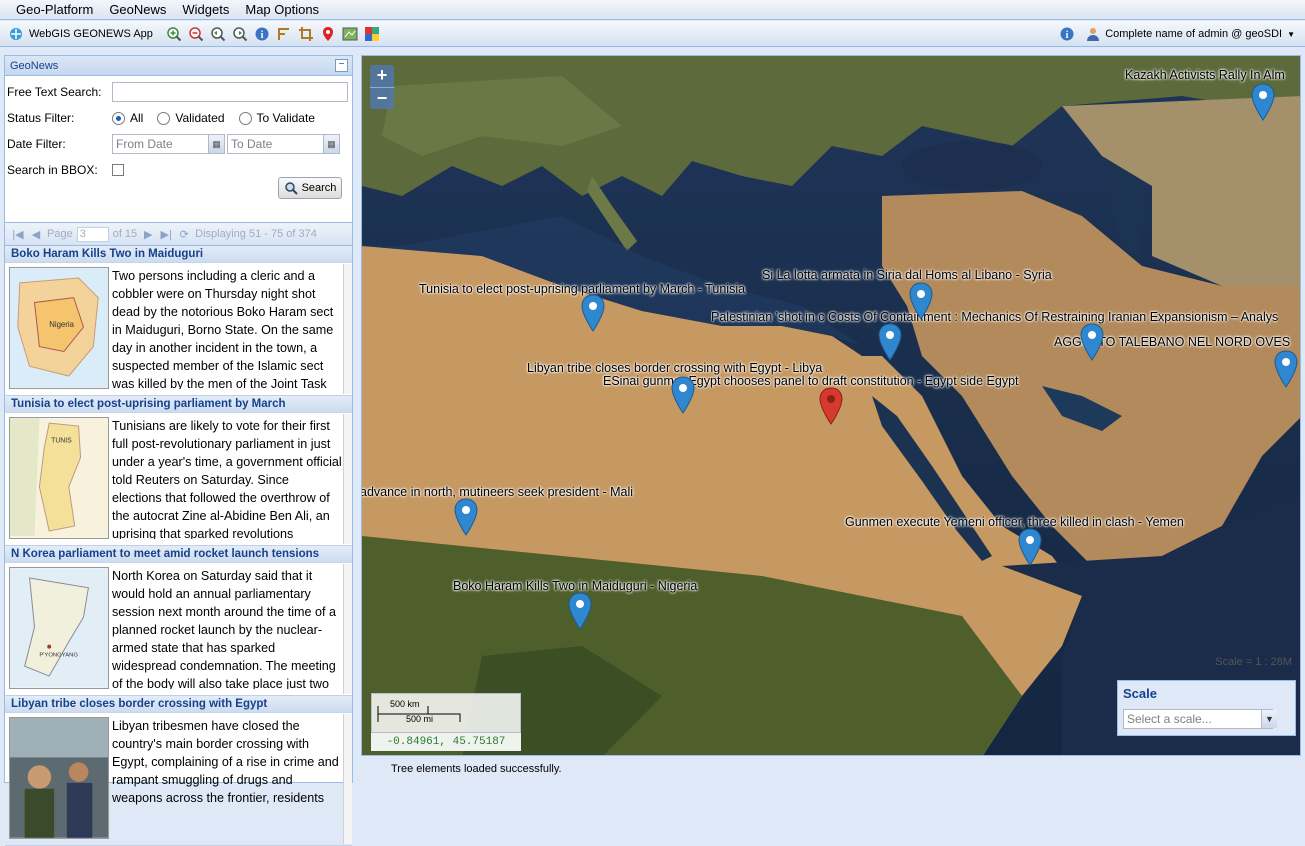 This screenshot has height=846, width=1305. Describe the element at coordinates (118, 170) in the screenshot. I see `bbox-checkbox` at that location.